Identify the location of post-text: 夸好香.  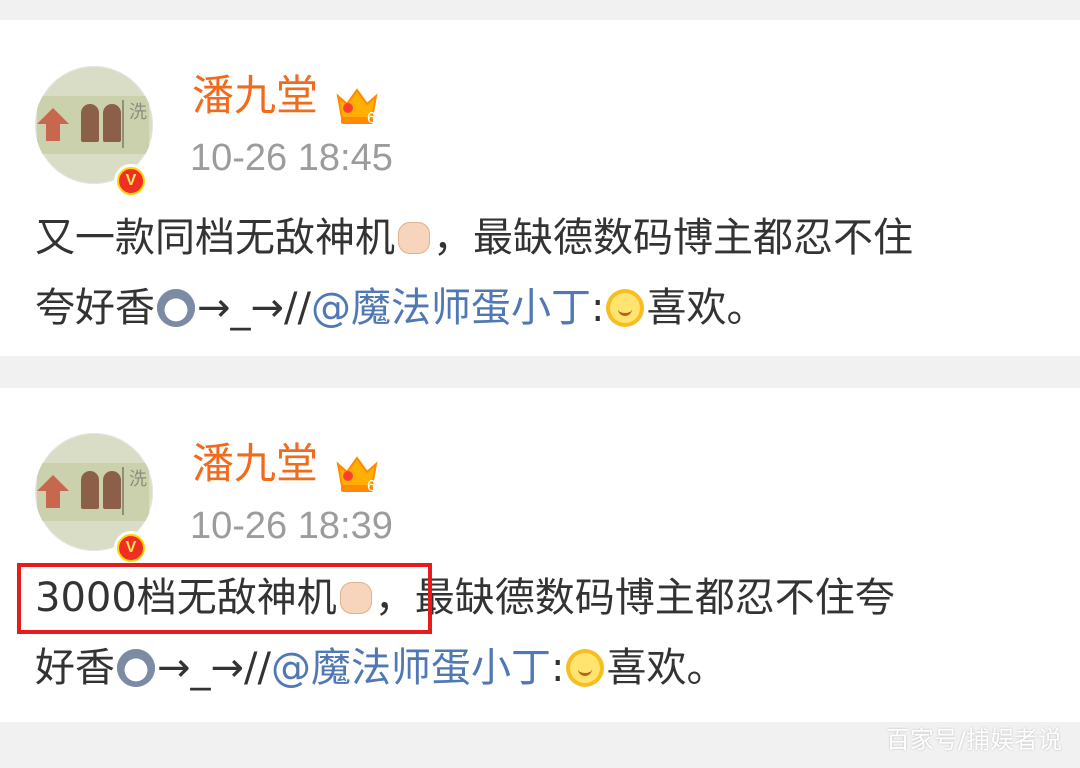
(95, 308).